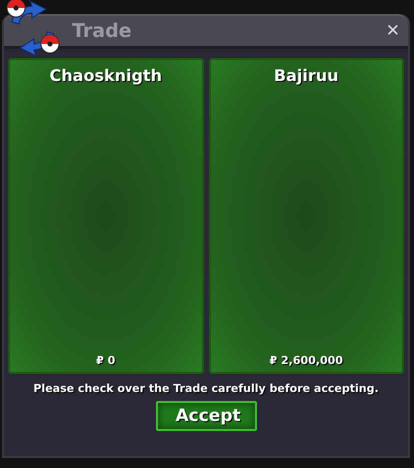 The image size is (414, 468). Describe the element at coordinates (106, 75) in the screenshot. I see `player-name: Chaosknigth` at that location.